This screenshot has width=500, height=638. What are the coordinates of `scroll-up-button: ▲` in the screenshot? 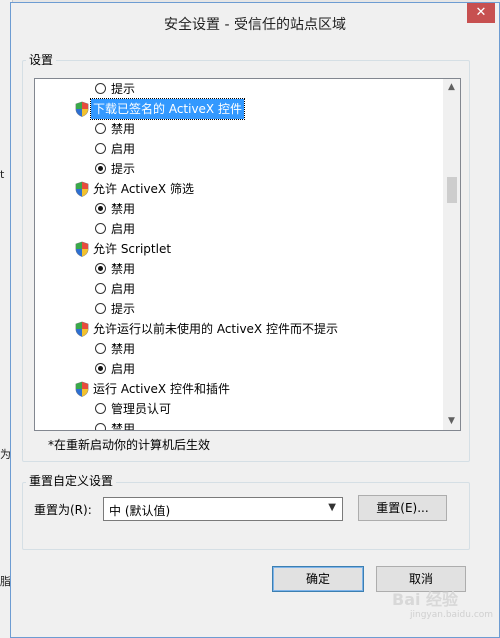 It's located at (451, 87).